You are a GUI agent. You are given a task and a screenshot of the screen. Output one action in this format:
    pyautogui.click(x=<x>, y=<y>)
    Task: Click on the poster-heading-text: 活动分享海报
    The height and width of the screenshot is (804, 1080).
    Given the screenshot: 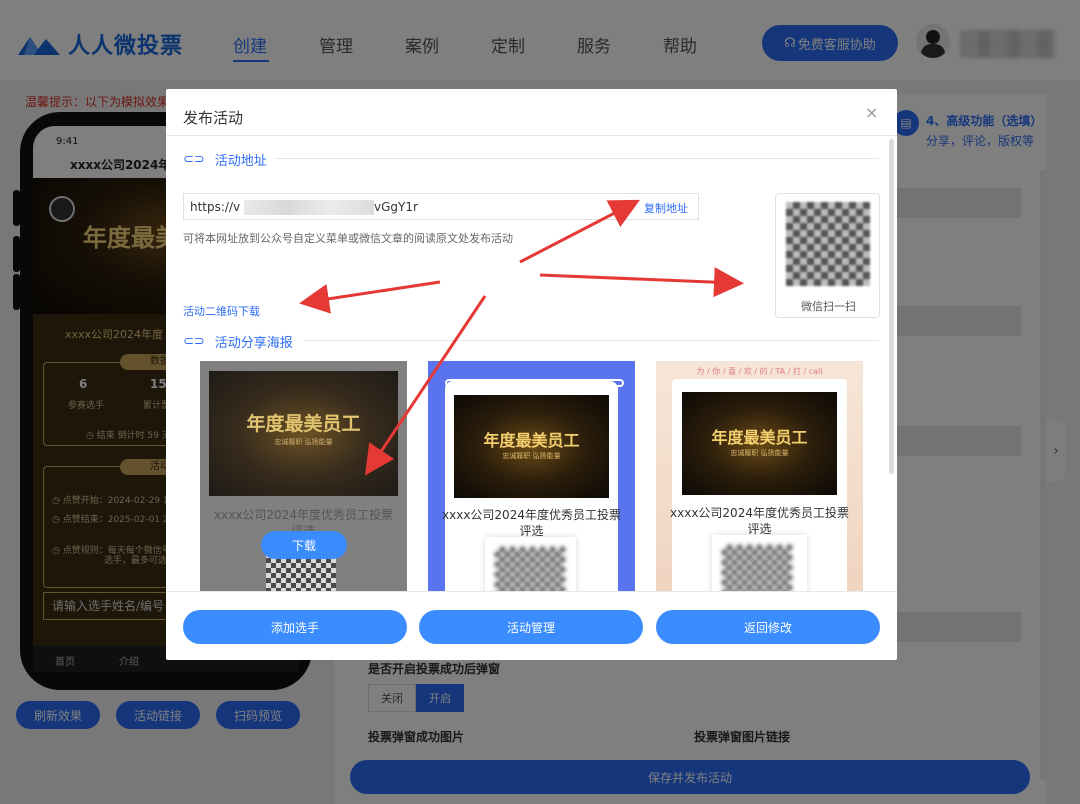 What is the action you would take?
    pyautogui.click(x=253, y=343)
    